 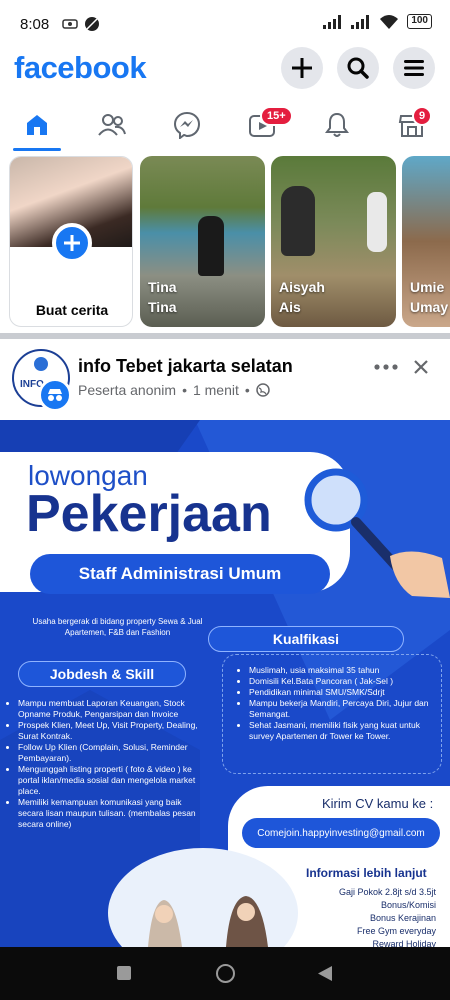 I want to click on battery-indicator: 100, so click(x=419, y=21).